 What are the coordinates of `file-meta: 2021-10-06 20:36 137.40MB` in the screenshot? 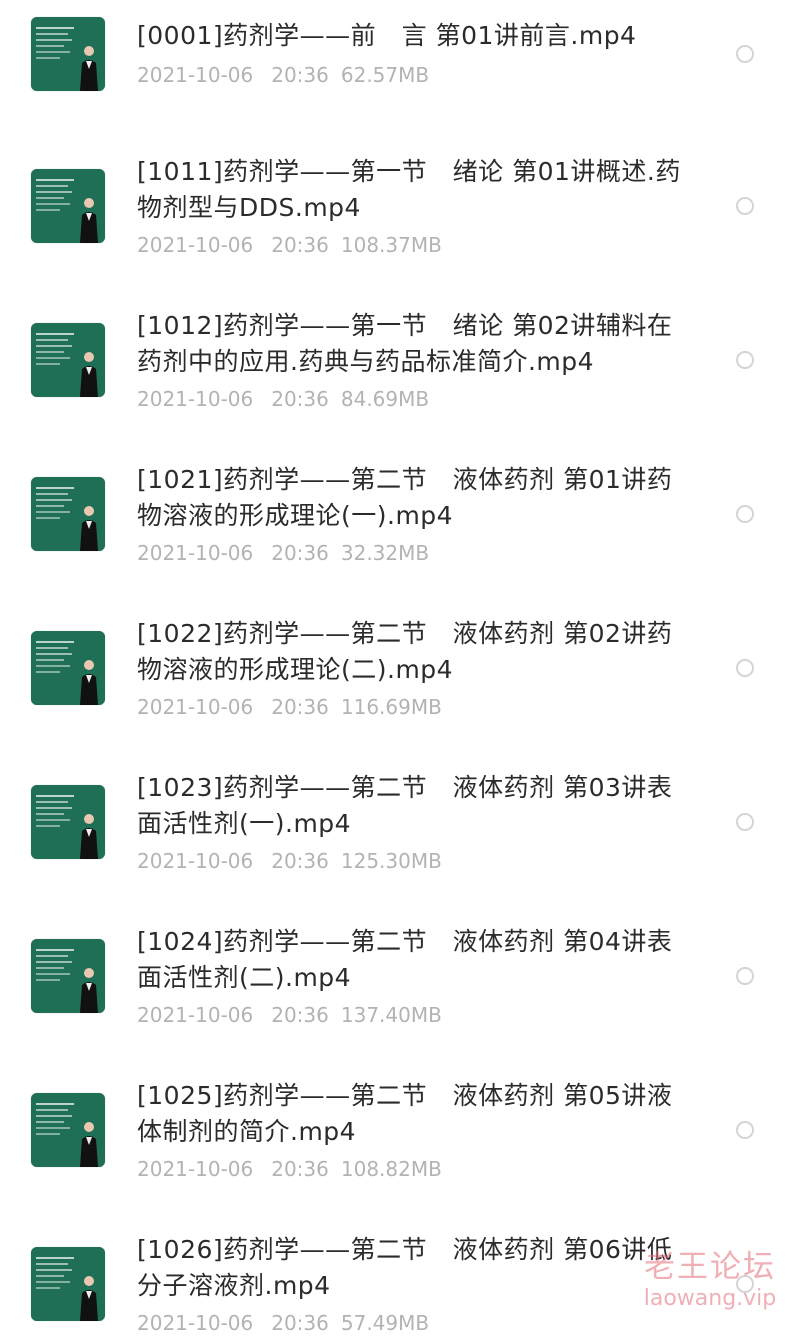 It's located at (289, 1015).